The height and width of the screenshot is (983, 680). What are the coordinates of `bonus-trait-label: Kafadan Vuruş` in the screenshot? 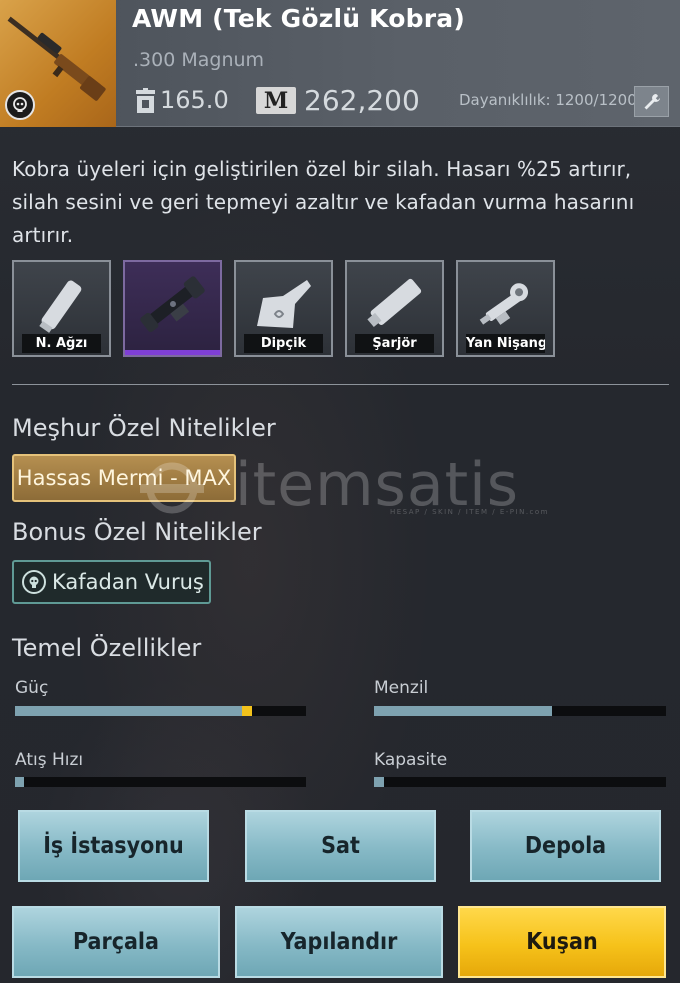 It's located at (128, 582).